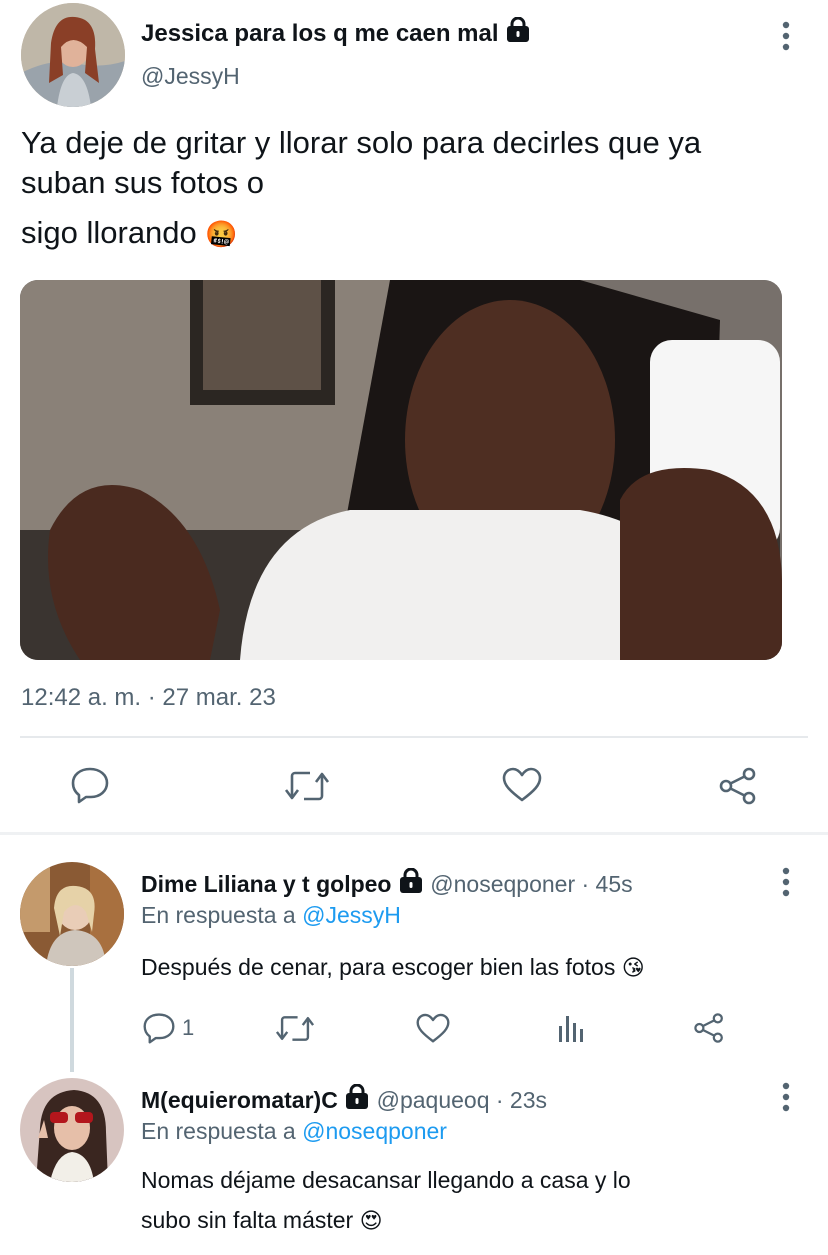 The image size is (828, 1255). What do you see at coordinates (351, 915) in the screenshot?
I see `replying-to-link: @JessyH` at bounding box center [351, 915].